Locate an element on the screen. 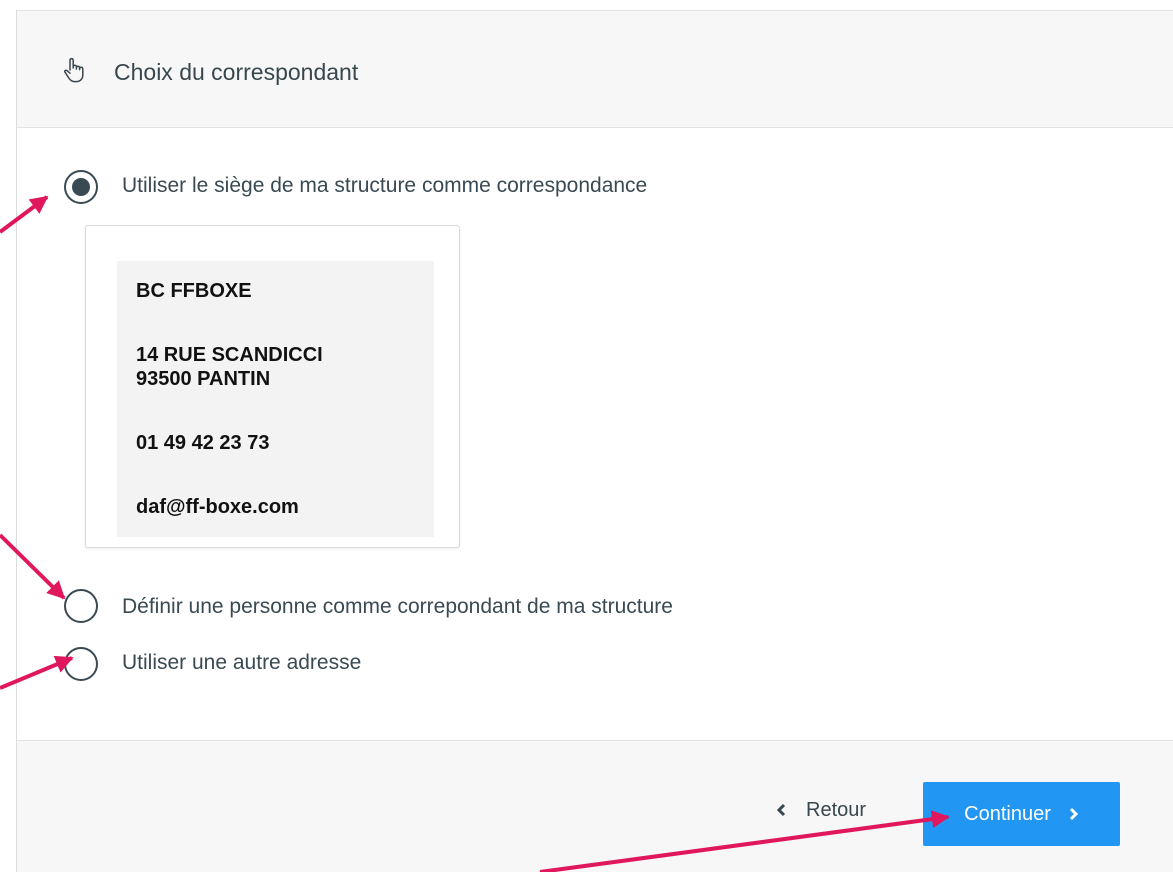  address-street: 14 RUE SCANDICCI is located at coordinates (229, 355).